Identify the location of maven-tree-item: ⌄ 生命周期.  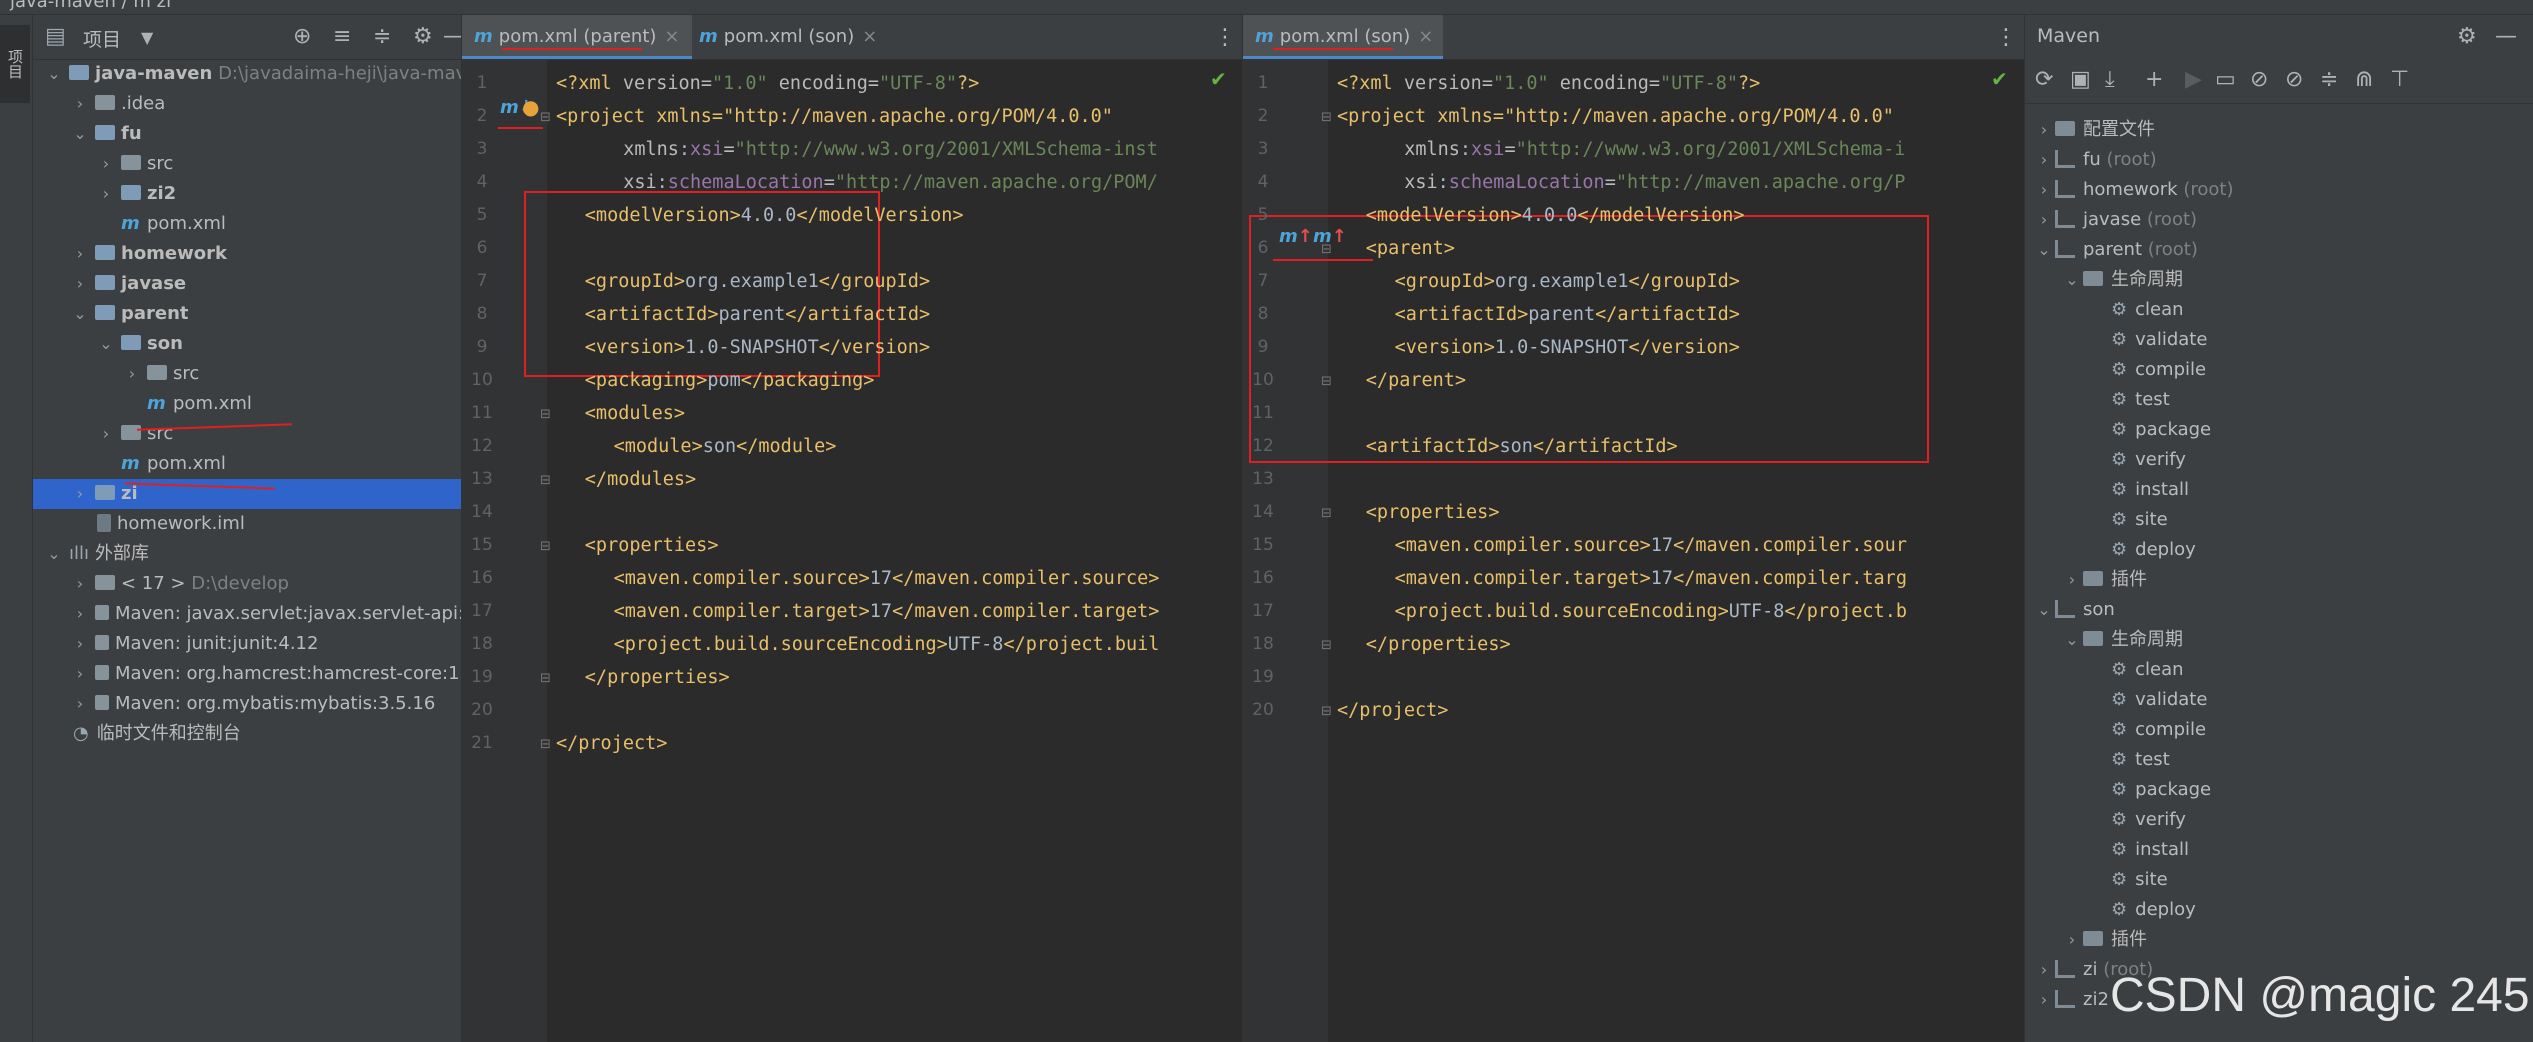
(2122, 640).